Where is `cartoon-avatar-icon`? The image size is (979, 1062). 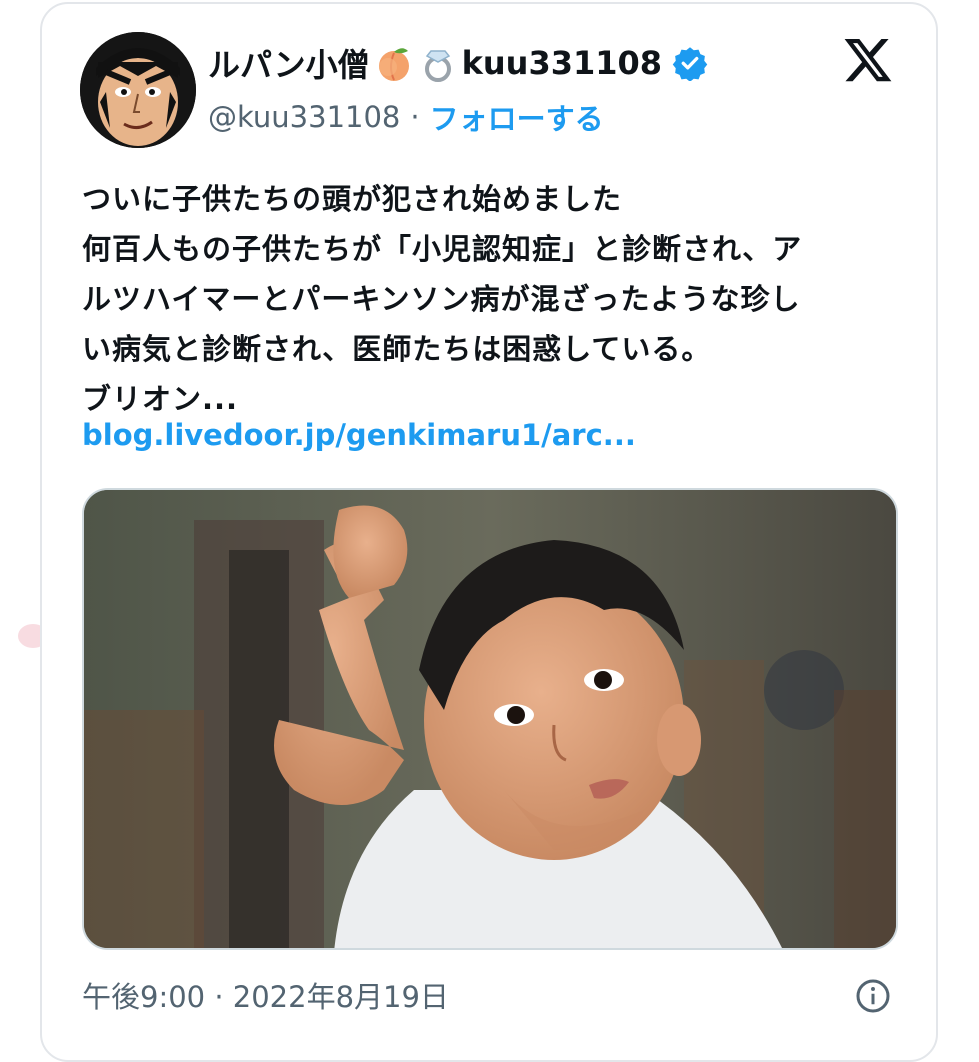 cartoon-avatar-icon is located at coordinates (138, 90).